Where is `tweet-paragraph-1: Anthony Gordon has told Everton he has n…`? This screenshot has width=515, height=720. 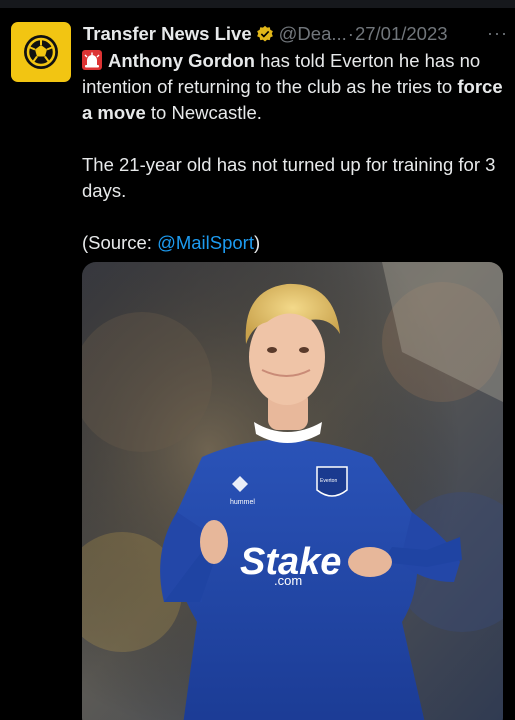
tweet-paragraph-1: Anthony Gordon has told Everton he has n… is located at coordinates (294, 87).